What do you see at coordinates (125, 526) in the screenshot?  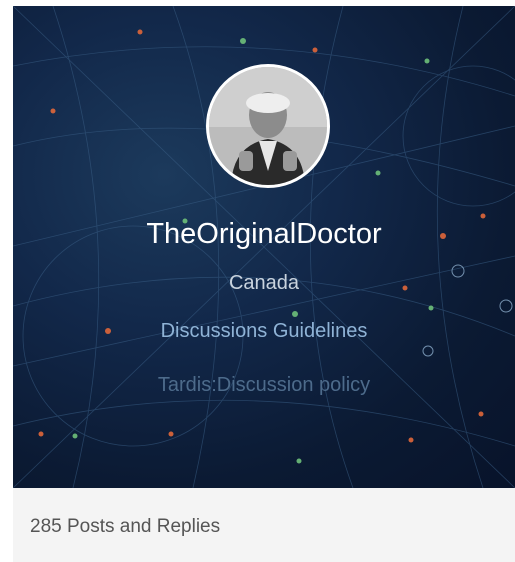 I see `posts-count: 285 Posts and Replies` at bounding box center [125, 526].